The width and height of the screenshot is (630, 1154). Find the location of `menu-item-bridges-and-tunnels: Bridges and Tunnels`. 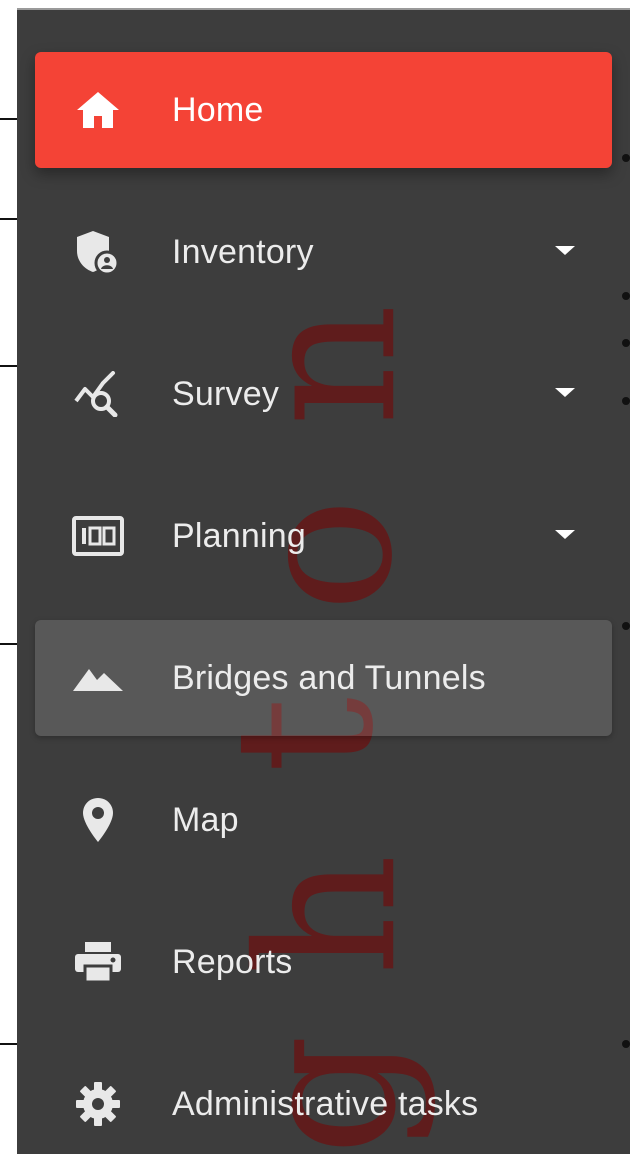

menu-item-bridges-and-tunnels: Bridges and Tunnels is located at coordinates (323, 678).